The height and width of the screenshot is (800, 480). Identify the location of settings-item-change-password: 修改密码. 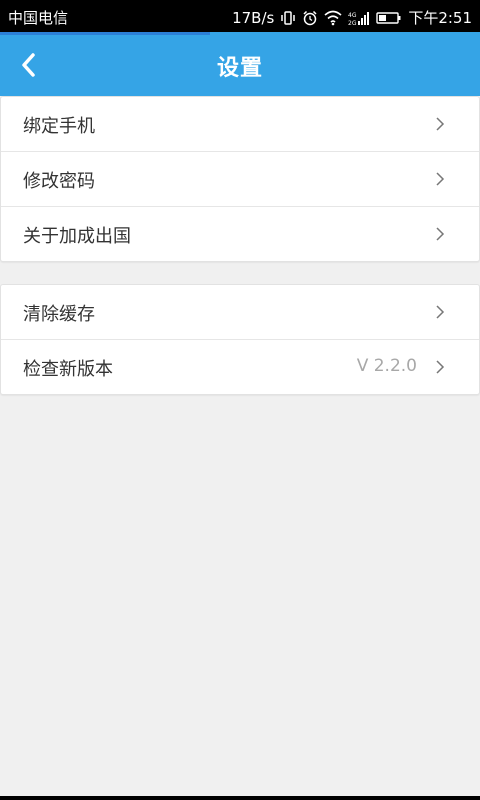
(240, 179).